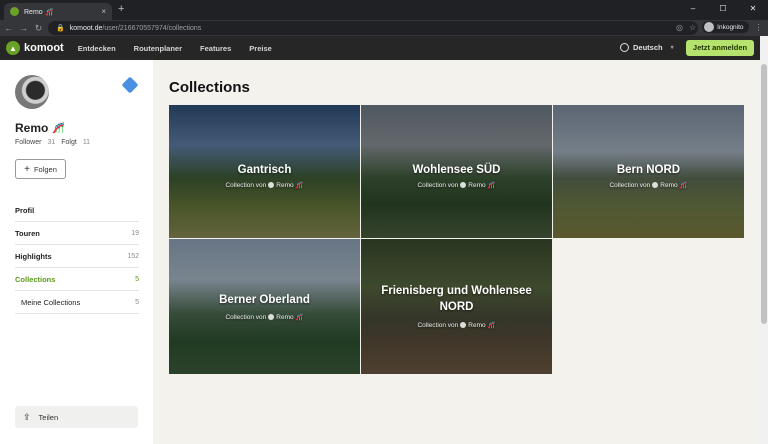  Describe the element at coordinates (76, 417) in the screenshot. I see `share-button: ⇪ Teilen` at that location.